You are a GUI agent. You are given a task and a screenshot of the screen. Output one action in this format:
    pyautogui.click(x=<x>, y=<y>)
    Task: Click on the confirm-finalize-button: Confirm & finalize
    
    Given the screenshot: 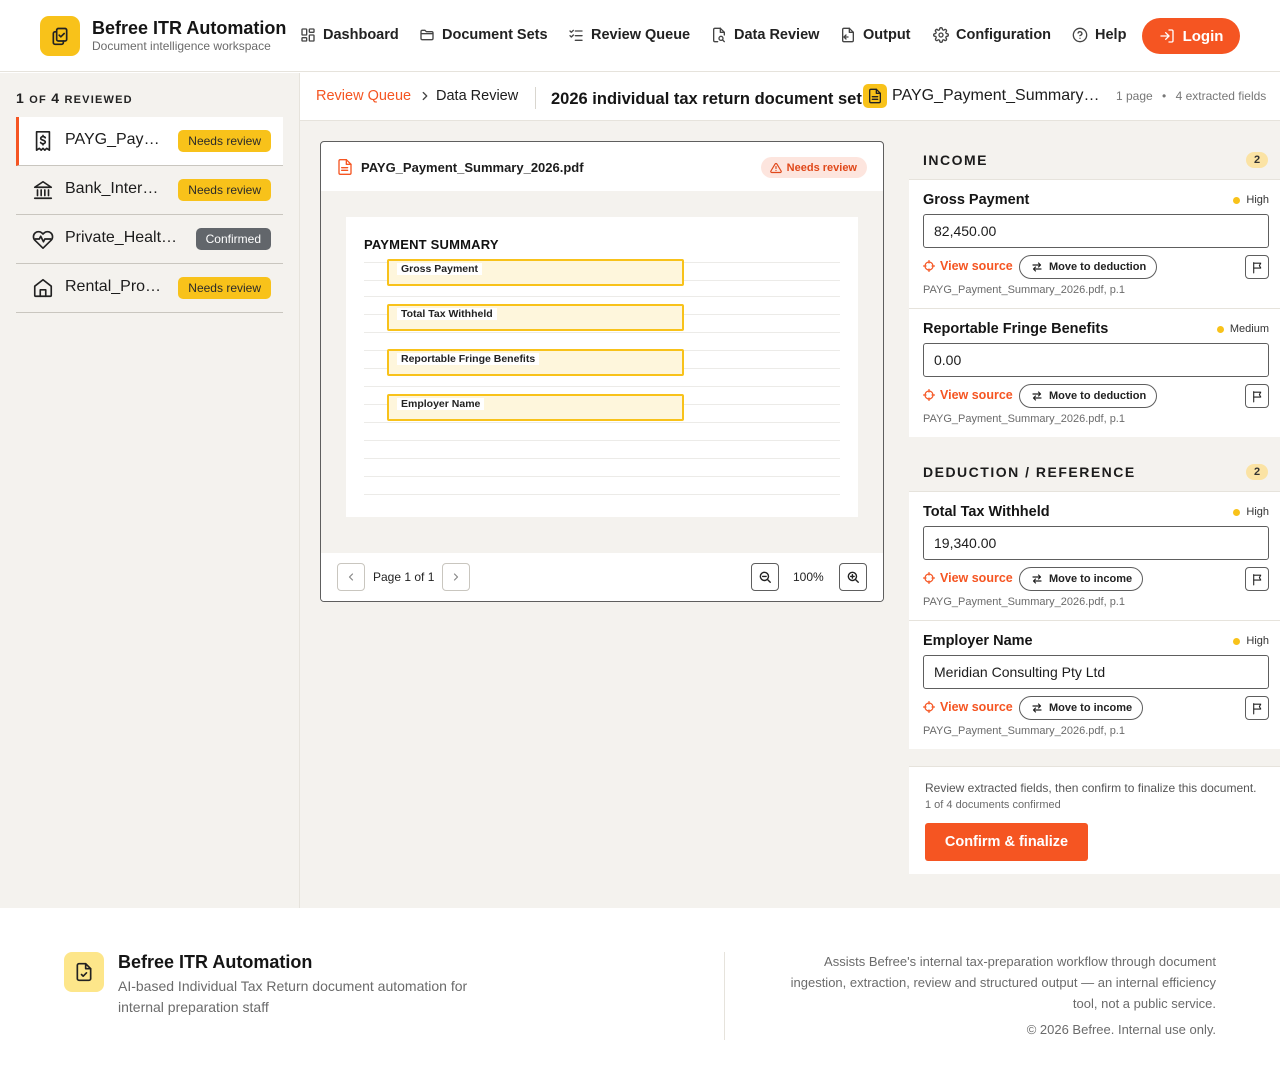 What is the action you would take?
    pyautogui.click(x=1006, y=842)
    